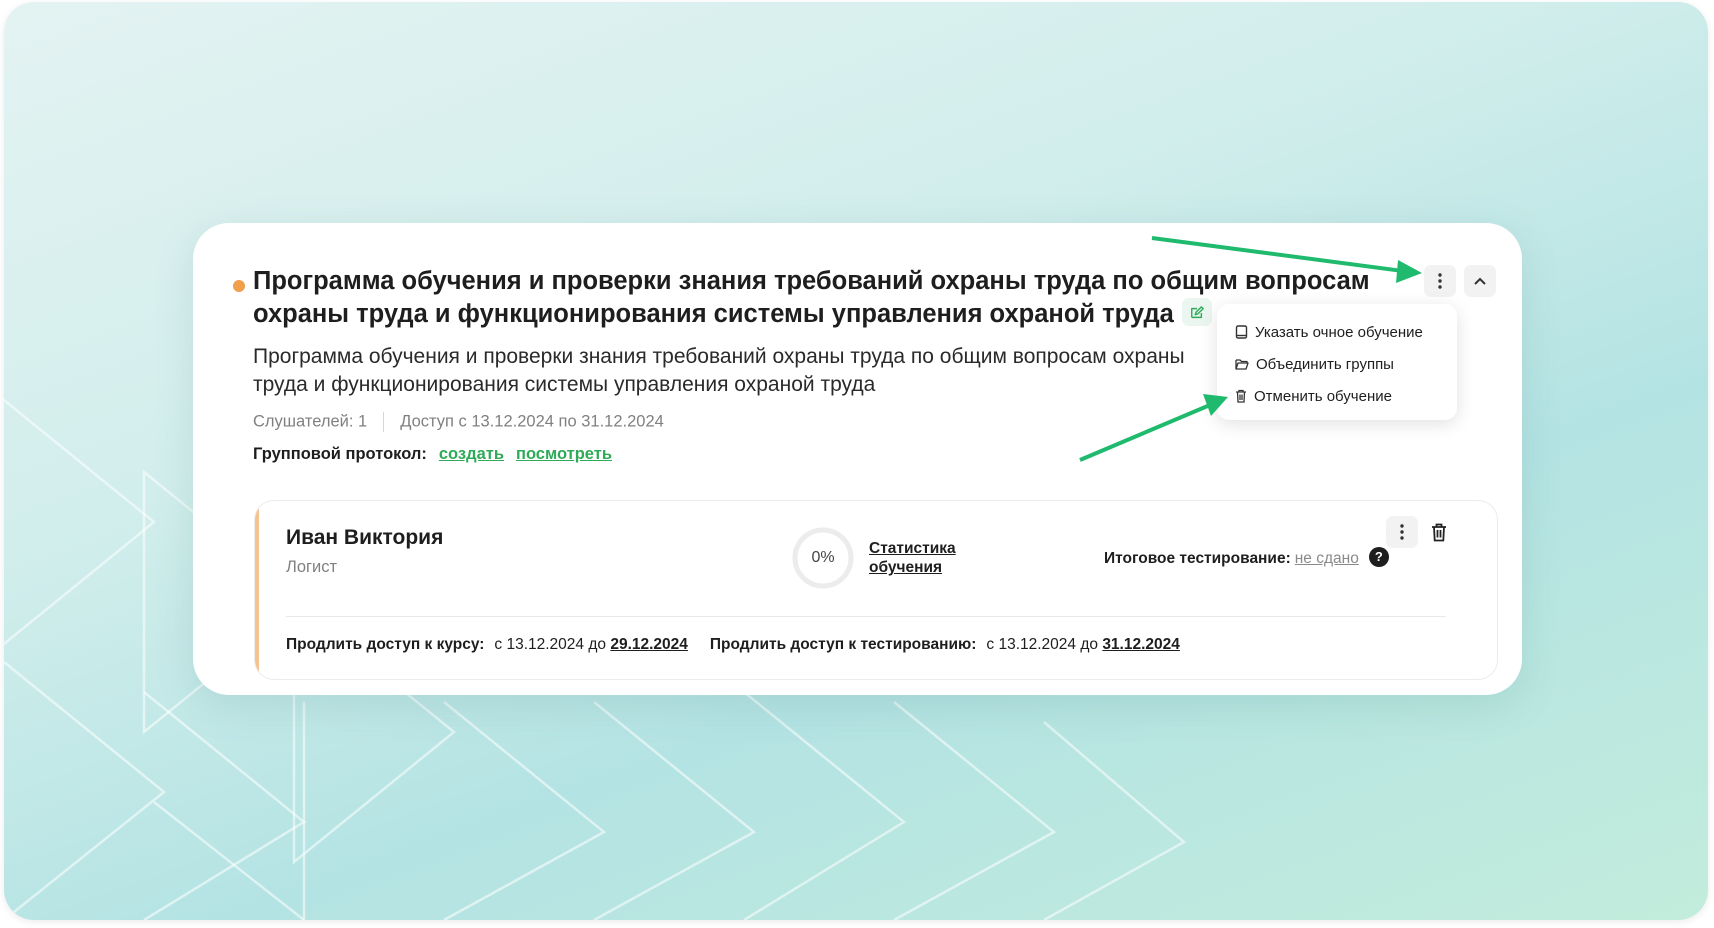 The image size is (1714, 928). I want to click on book-icon, so click(1241, 332).